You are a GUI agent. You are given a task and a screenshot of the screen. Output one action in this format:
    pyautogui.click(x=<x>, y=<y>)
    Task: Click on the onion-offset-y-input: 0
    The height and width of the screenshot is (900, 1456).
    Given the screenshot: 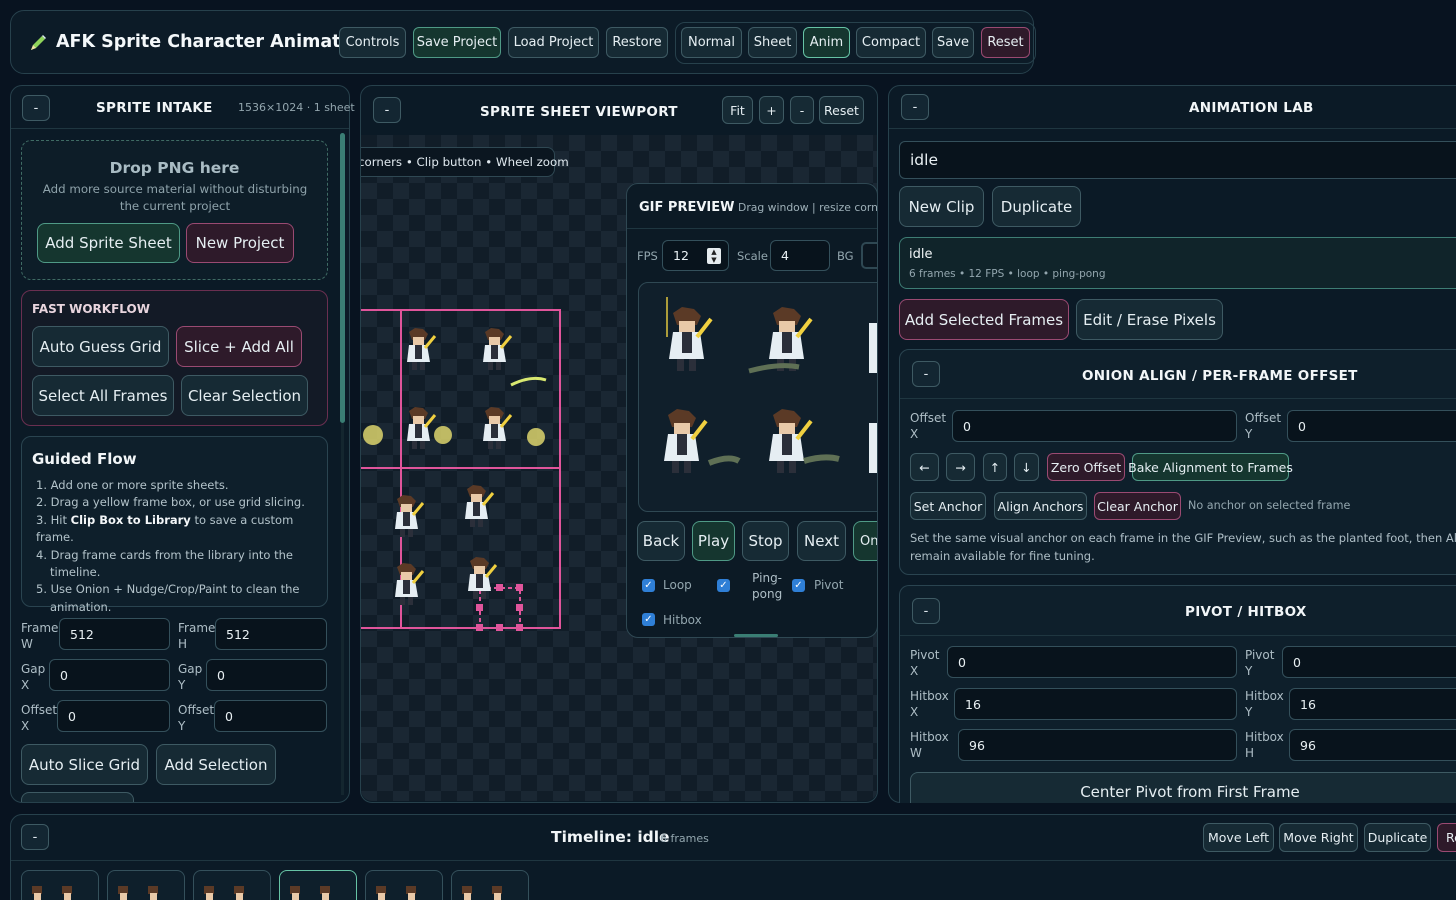 What is the action you would take?
    pyautogui.click(x=1371, y=426)
    